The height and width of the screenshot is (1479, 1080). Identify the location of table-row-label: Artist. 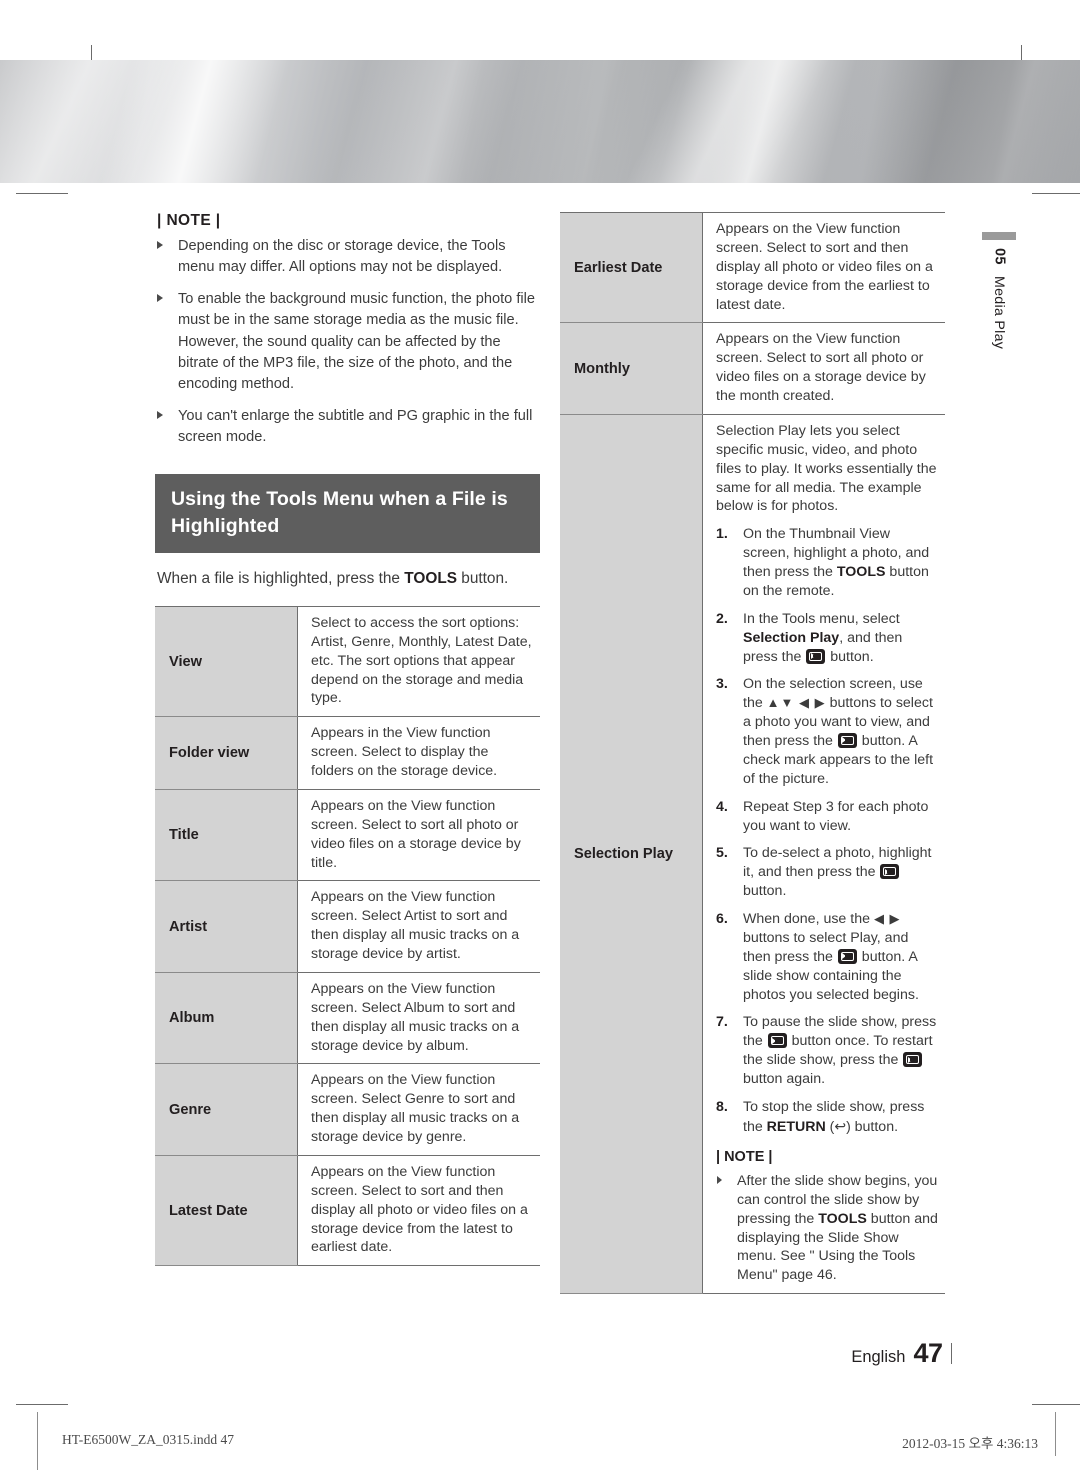
(226, 926).